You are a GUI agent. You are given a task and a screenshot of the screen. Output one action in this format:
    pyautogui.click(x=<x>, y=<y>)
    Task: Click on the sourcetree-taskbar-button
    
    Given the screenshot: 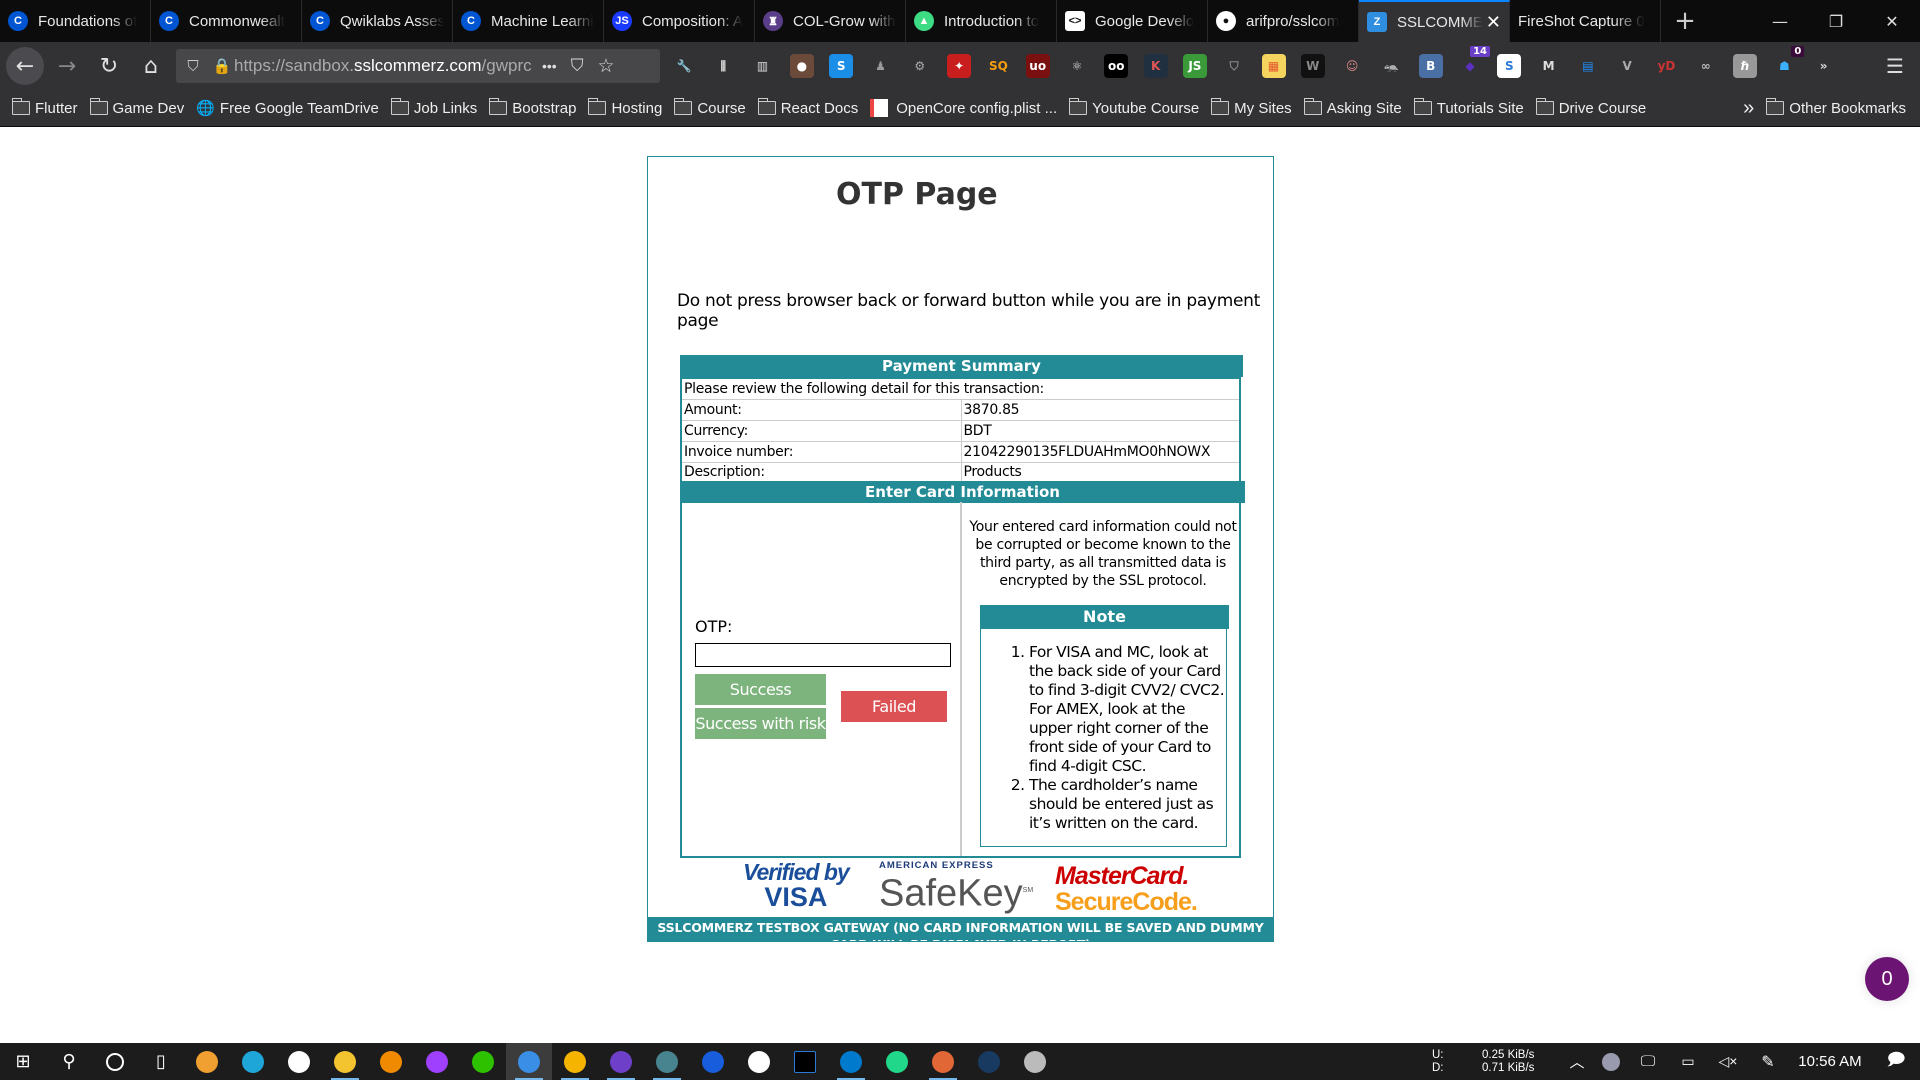 What is the action you would take?
    pyautogui.click(x=207, y=1061)
    